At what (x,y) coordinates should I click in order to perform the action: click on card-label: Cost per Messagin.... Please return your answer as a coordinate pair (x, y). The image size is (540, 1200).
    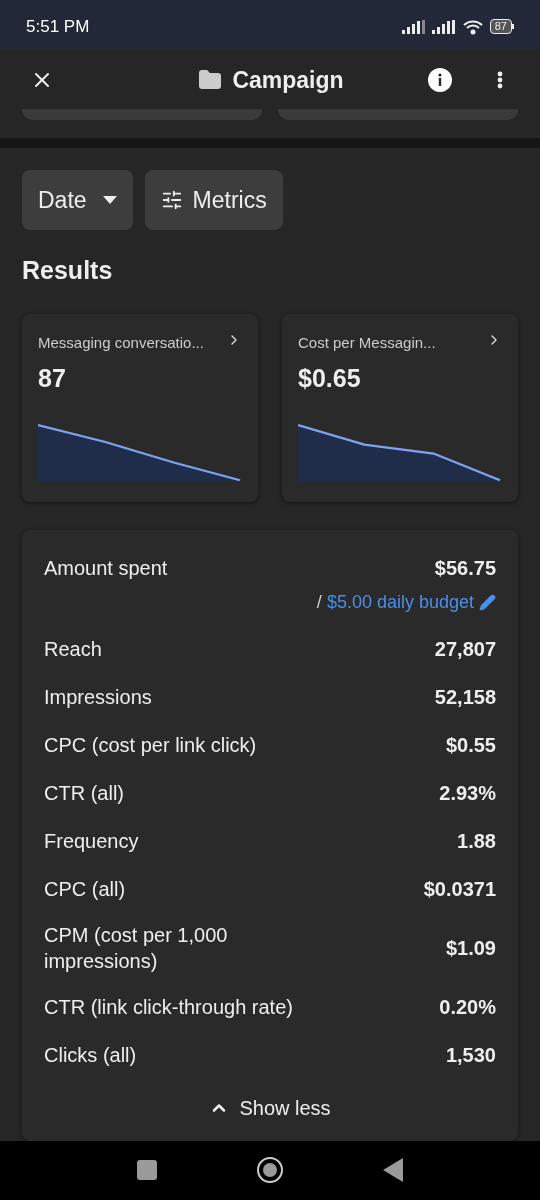
    Looking at the image, I should click on (367, 342).